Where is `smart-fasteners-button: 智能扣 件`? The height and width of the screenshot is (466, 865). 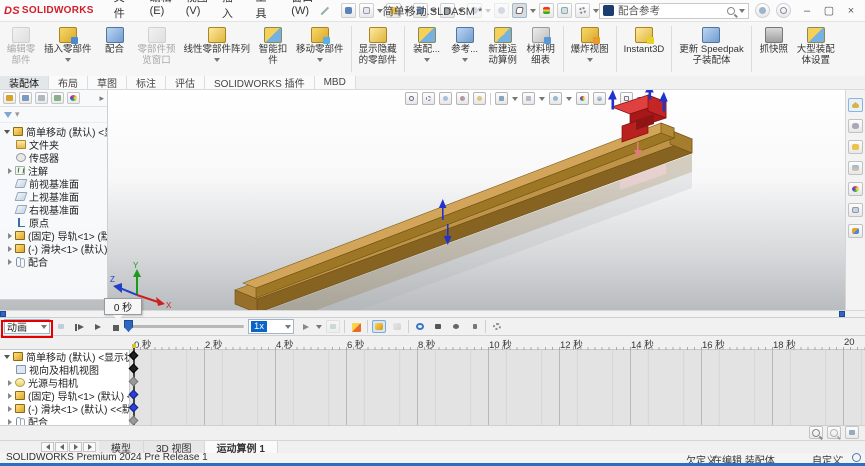
smart-fasteners-button: 智能扣 件 is located at coordinates (273, 45).